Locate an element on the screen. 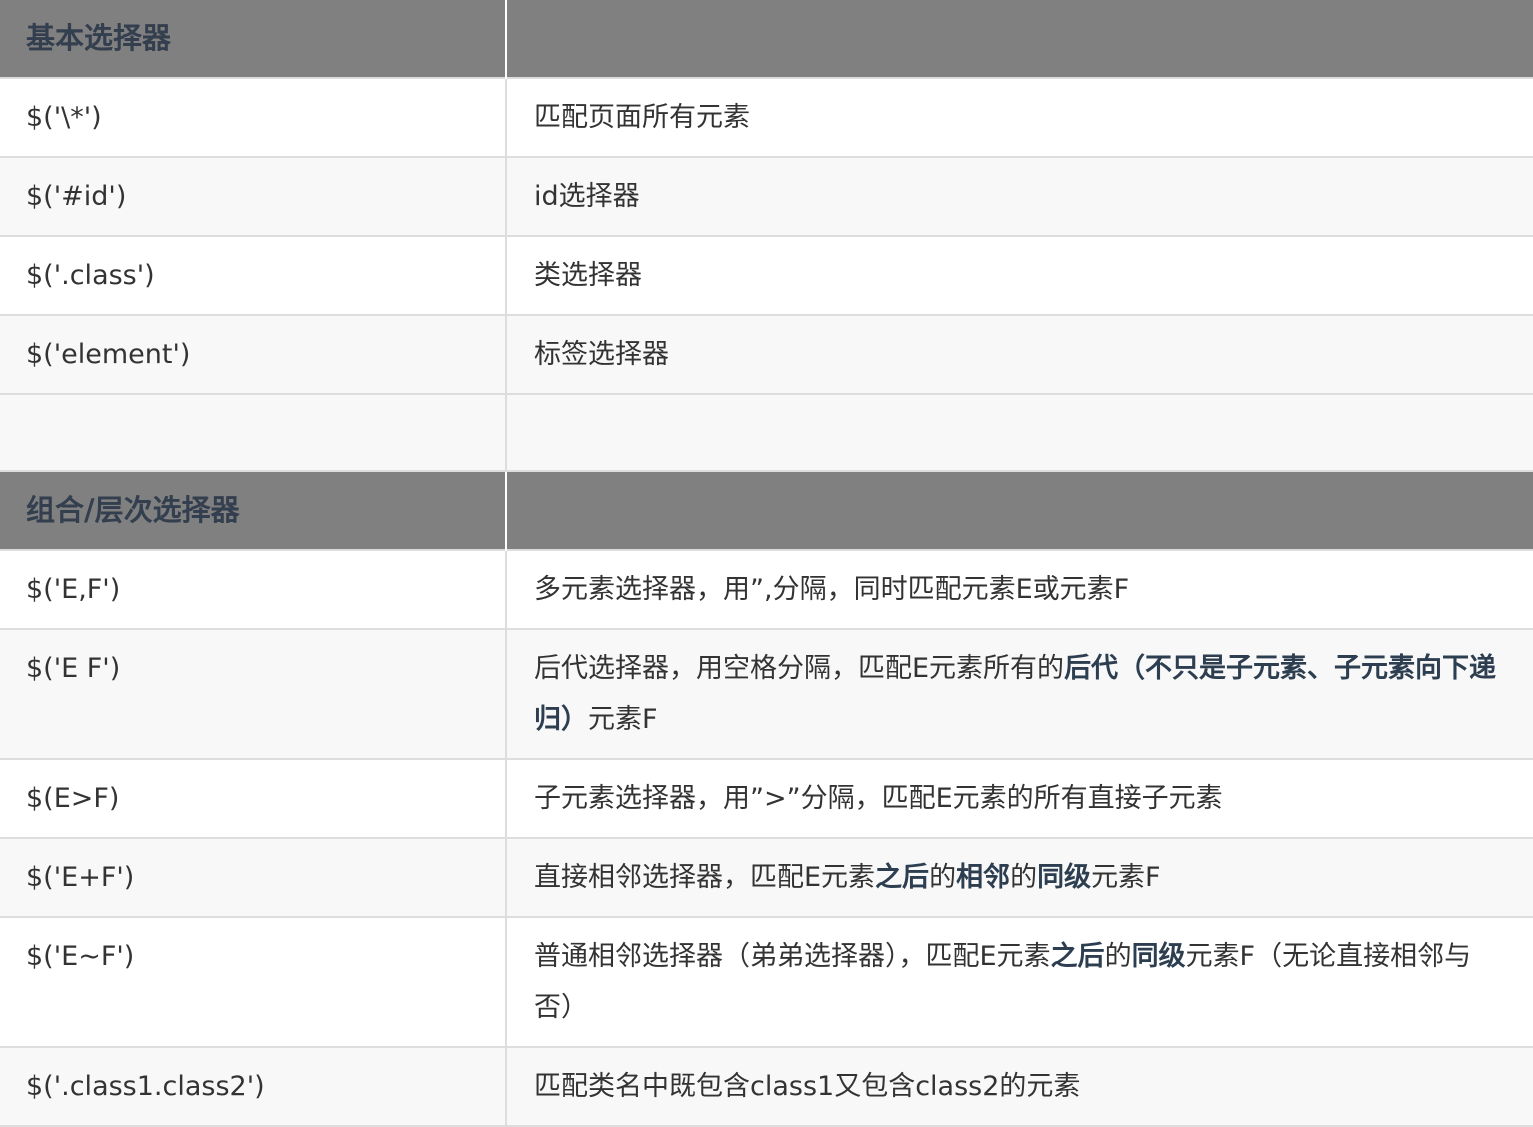  description-cell: 子元素选择器，用”>”分隔，匹配E元素的所有直接子元素 is located at coordinates (1019, 798).